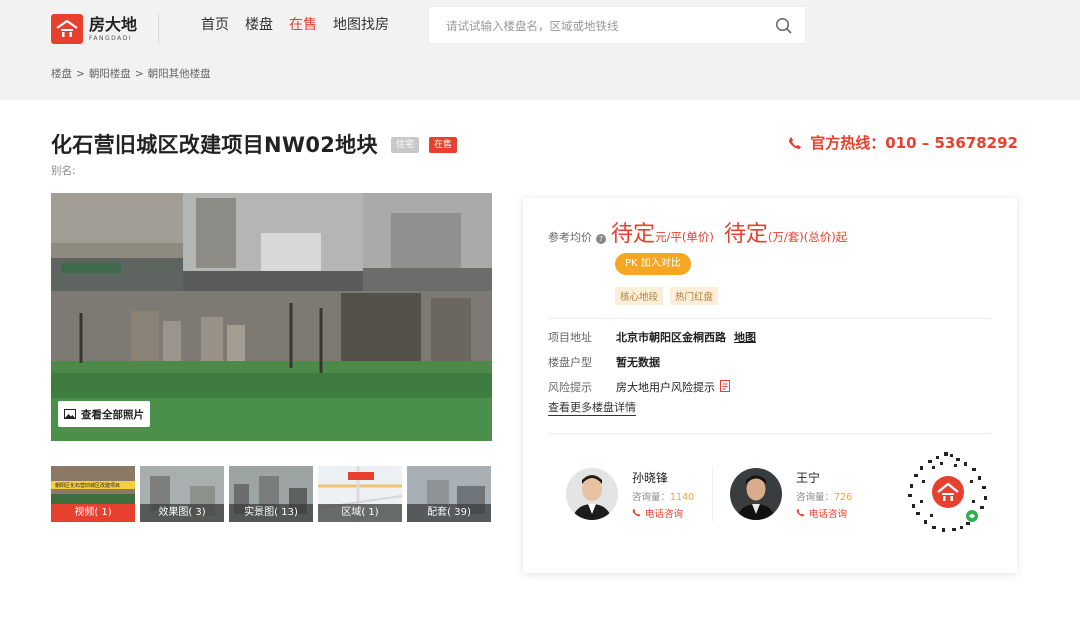  Describe the element at coordinates (113, 24) in the screenshot. I see `logo-name: 房大地` at that location.